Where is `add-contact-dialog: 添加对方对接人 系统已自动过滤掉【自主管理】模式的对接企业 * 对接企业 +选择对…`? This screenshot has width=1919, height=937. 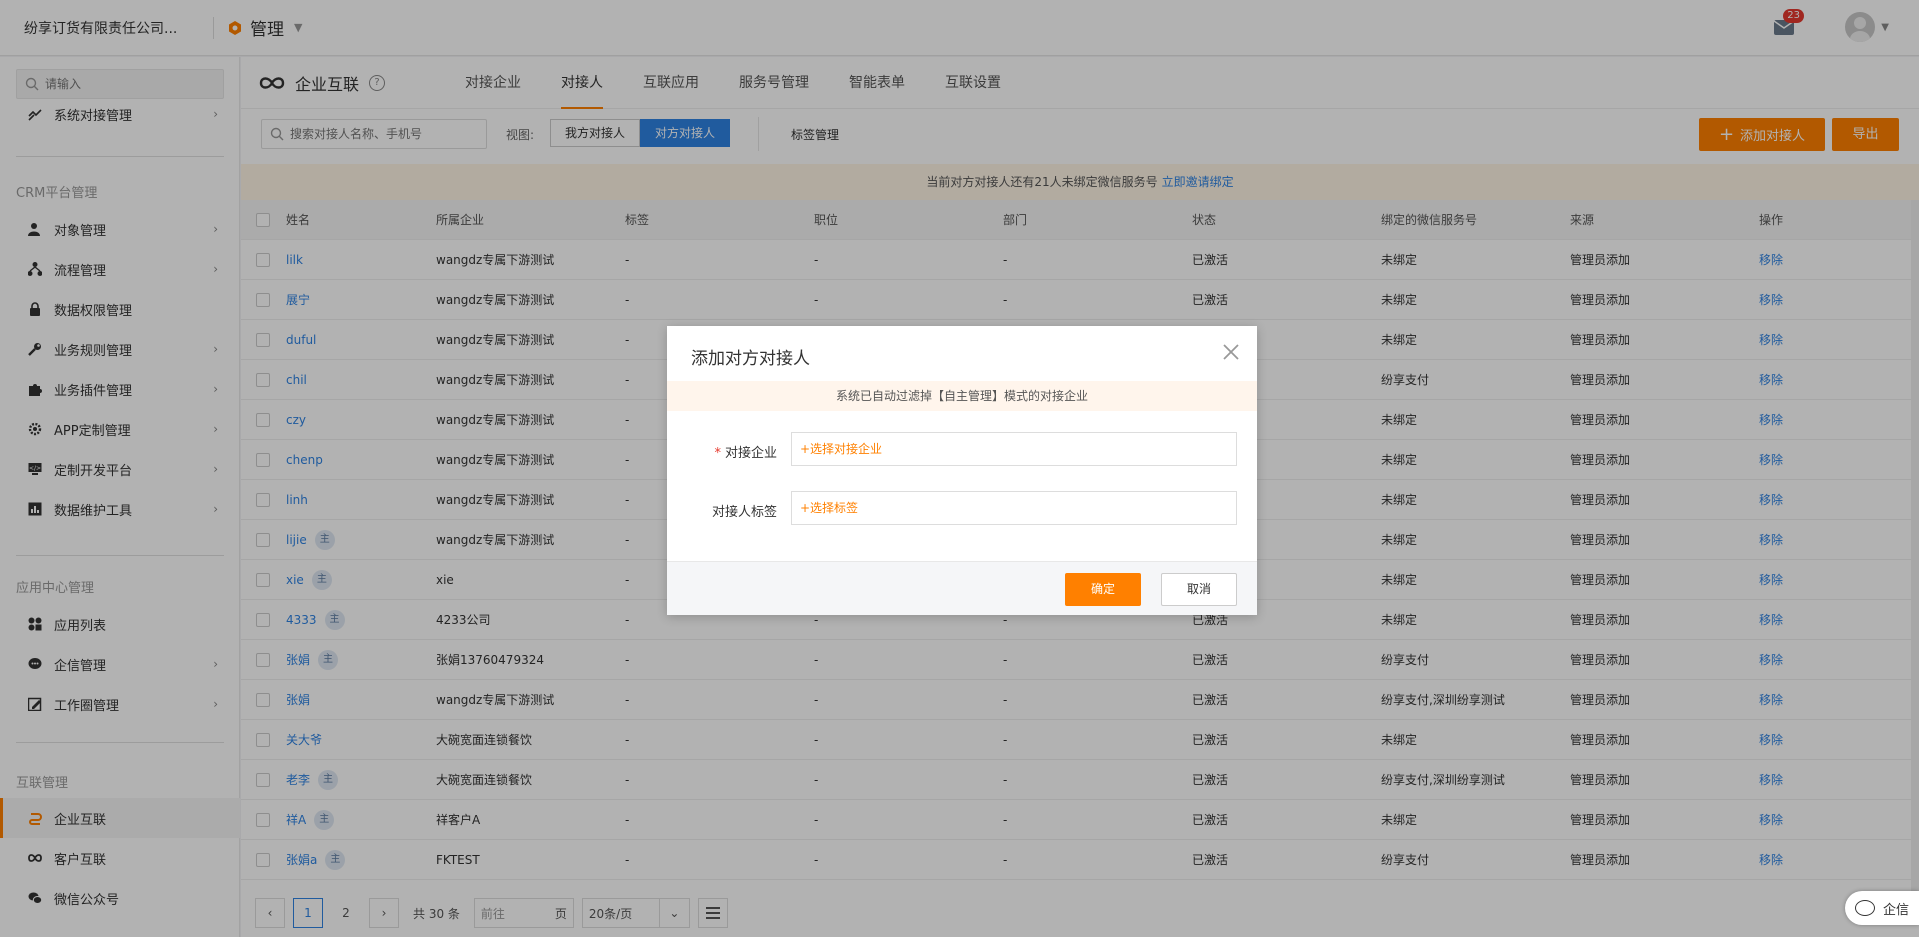
add-contact-dialog: 添加对方对接人 系统已自动过滤掉【自主管理】模式的对接企业 * 对接企业 +选择对… is located at coordinates (962, 470).